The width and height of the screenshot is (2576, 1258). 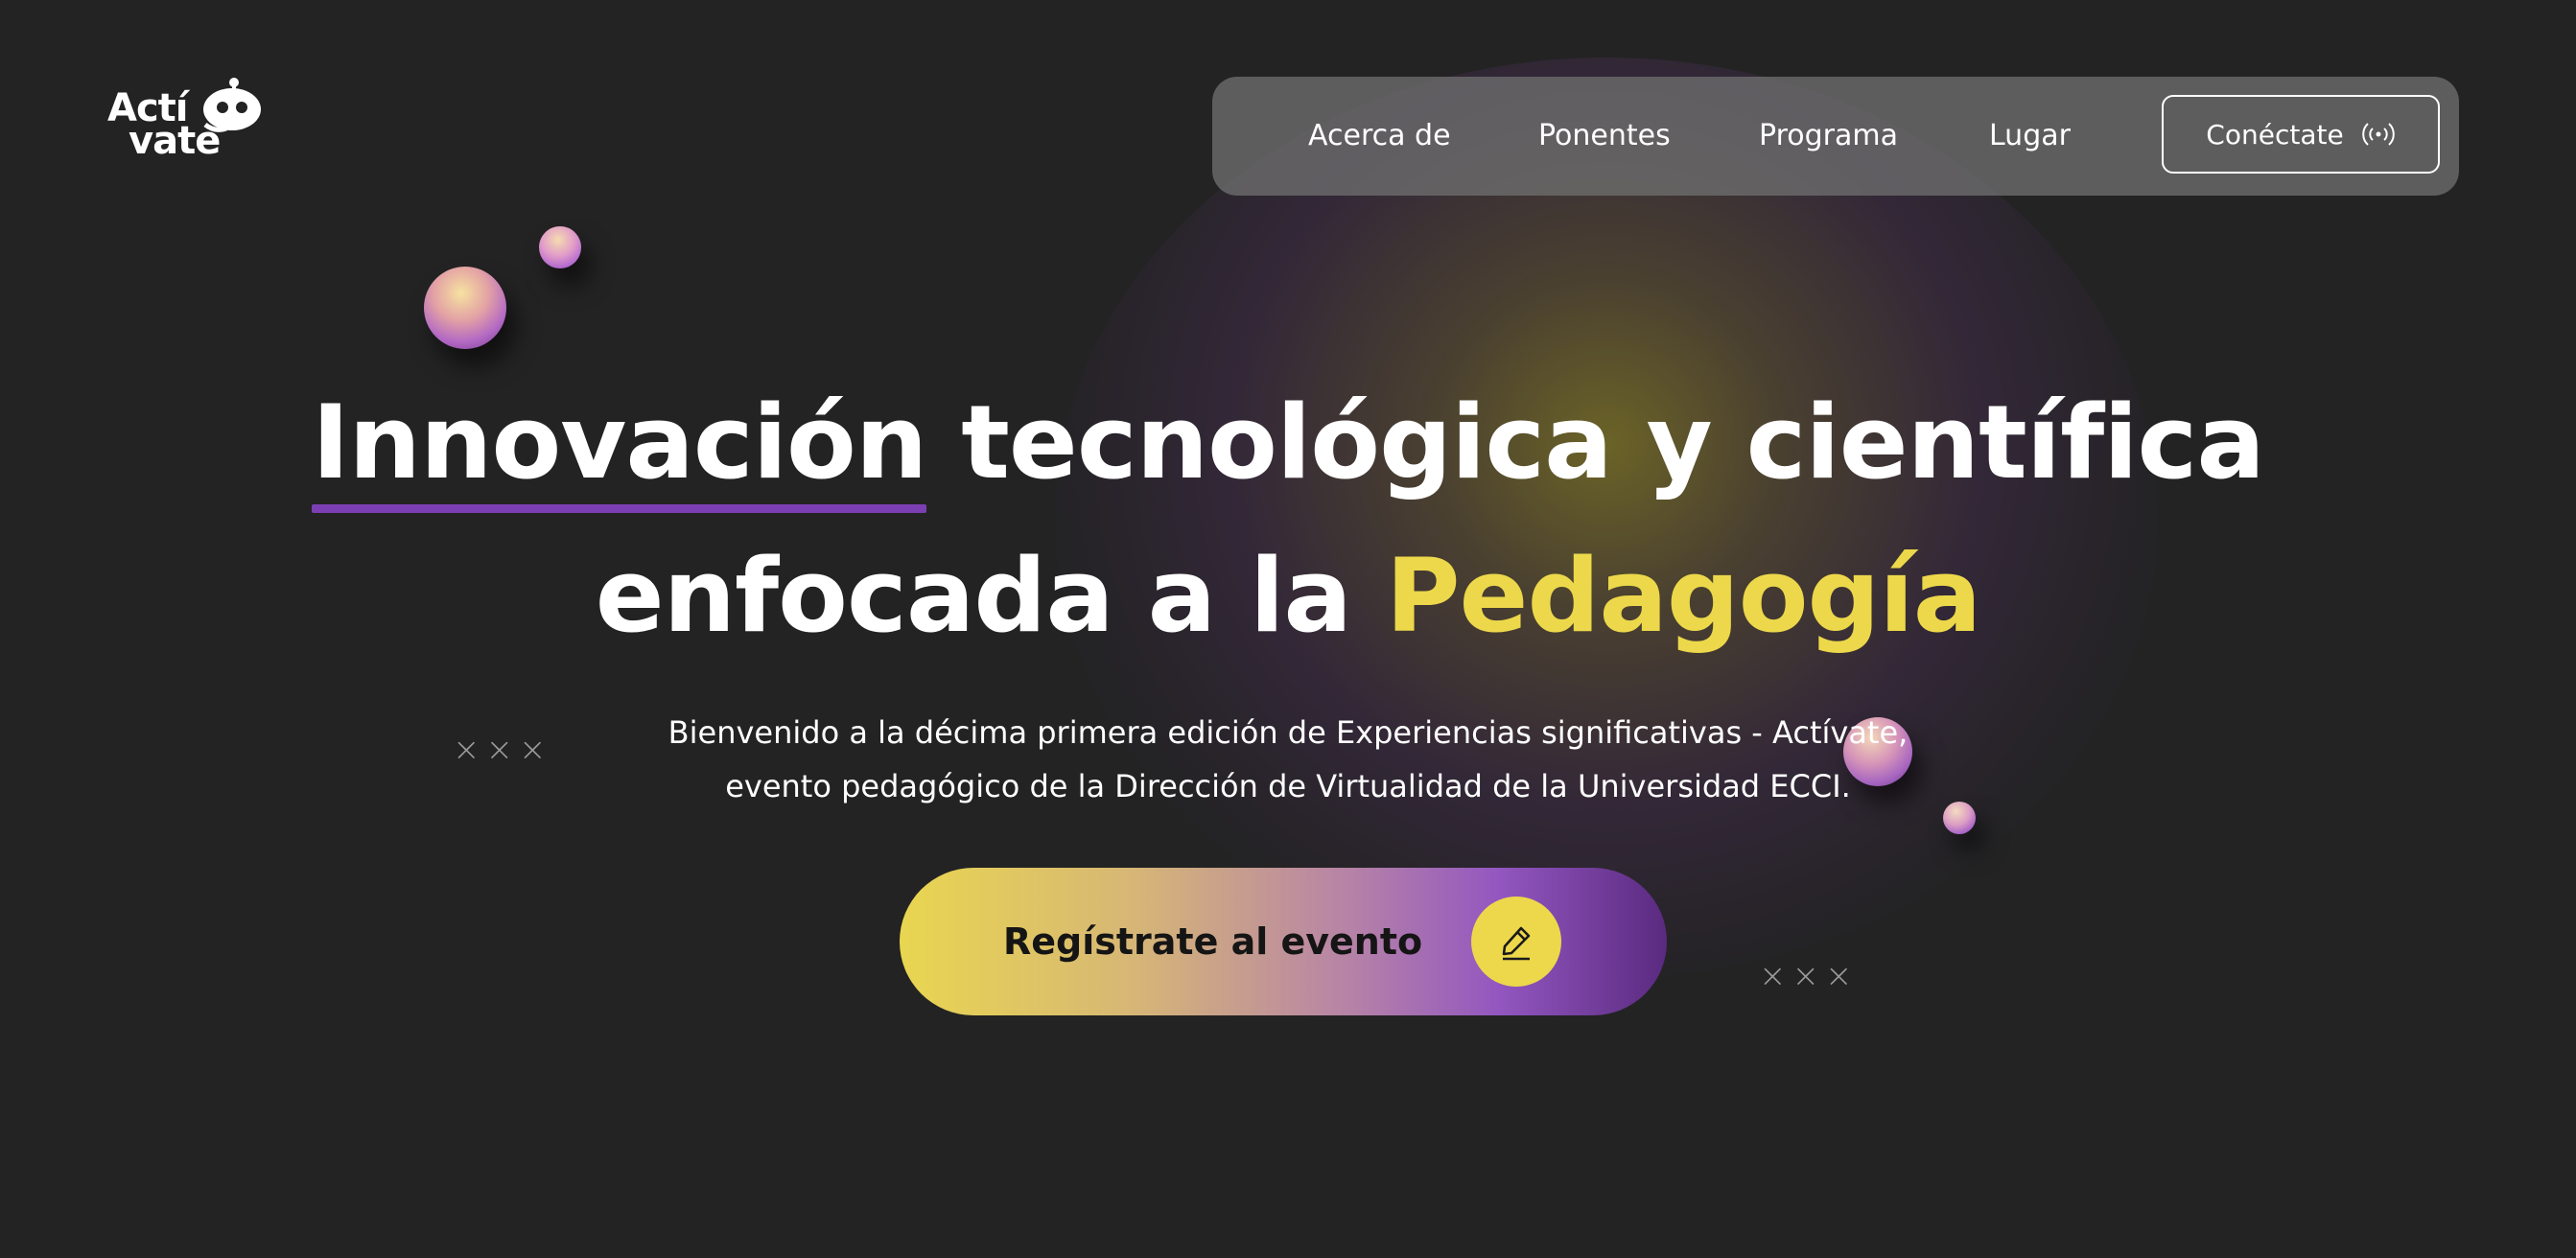 I want to click on robot-icon, so click(x=232, y=105).